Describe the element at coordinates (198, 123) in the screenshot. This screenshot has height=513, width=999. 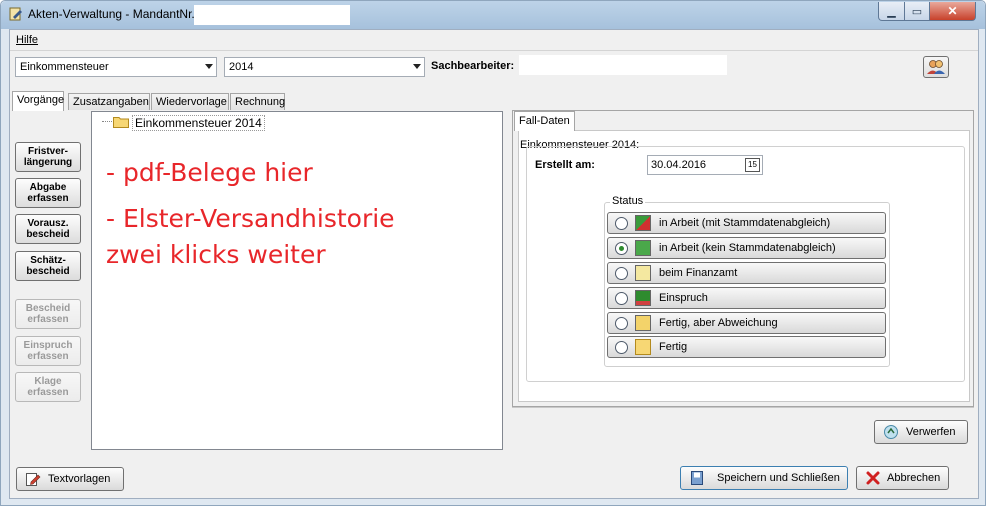
I see `tree-node-root: Einkommensteuer 2014` at that location.